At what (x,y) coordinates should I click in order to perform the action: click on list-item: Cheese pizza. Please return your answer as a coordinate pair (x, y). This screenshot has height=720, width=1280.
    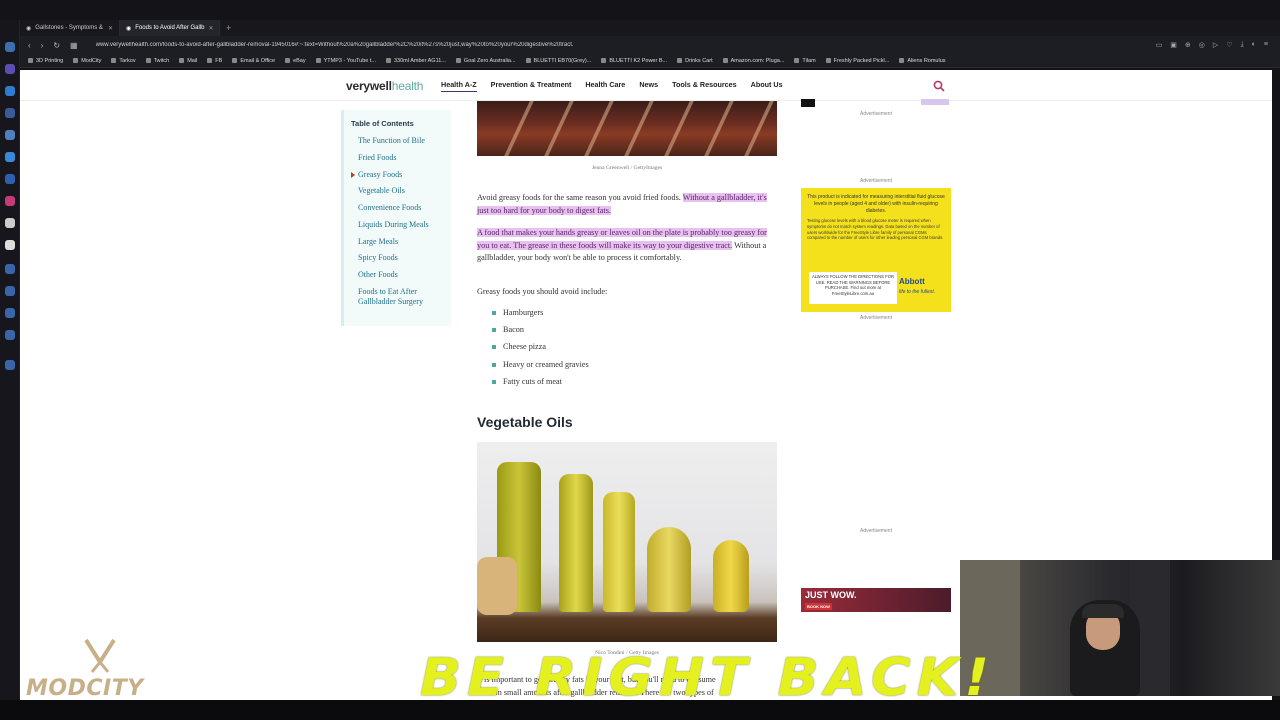
    Looking at the image, I should click on (540, 346).